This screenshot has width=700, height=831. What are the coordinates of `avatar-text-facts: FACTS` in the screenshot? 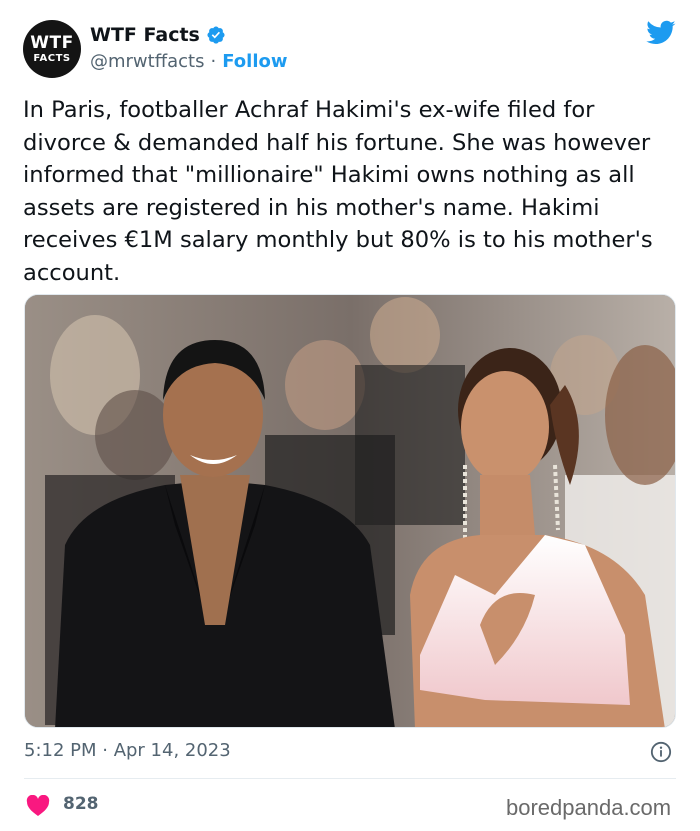 It's located at (52, 58).